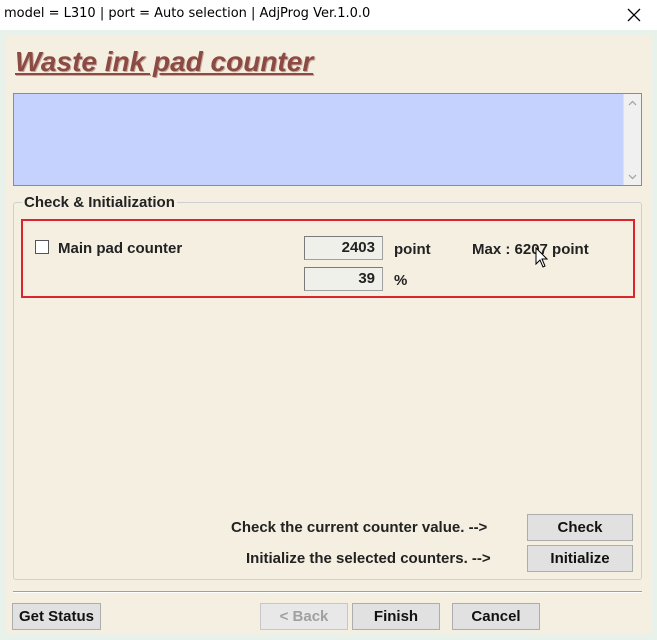  I want to click on scroll-down-icon, so click(632, 176).